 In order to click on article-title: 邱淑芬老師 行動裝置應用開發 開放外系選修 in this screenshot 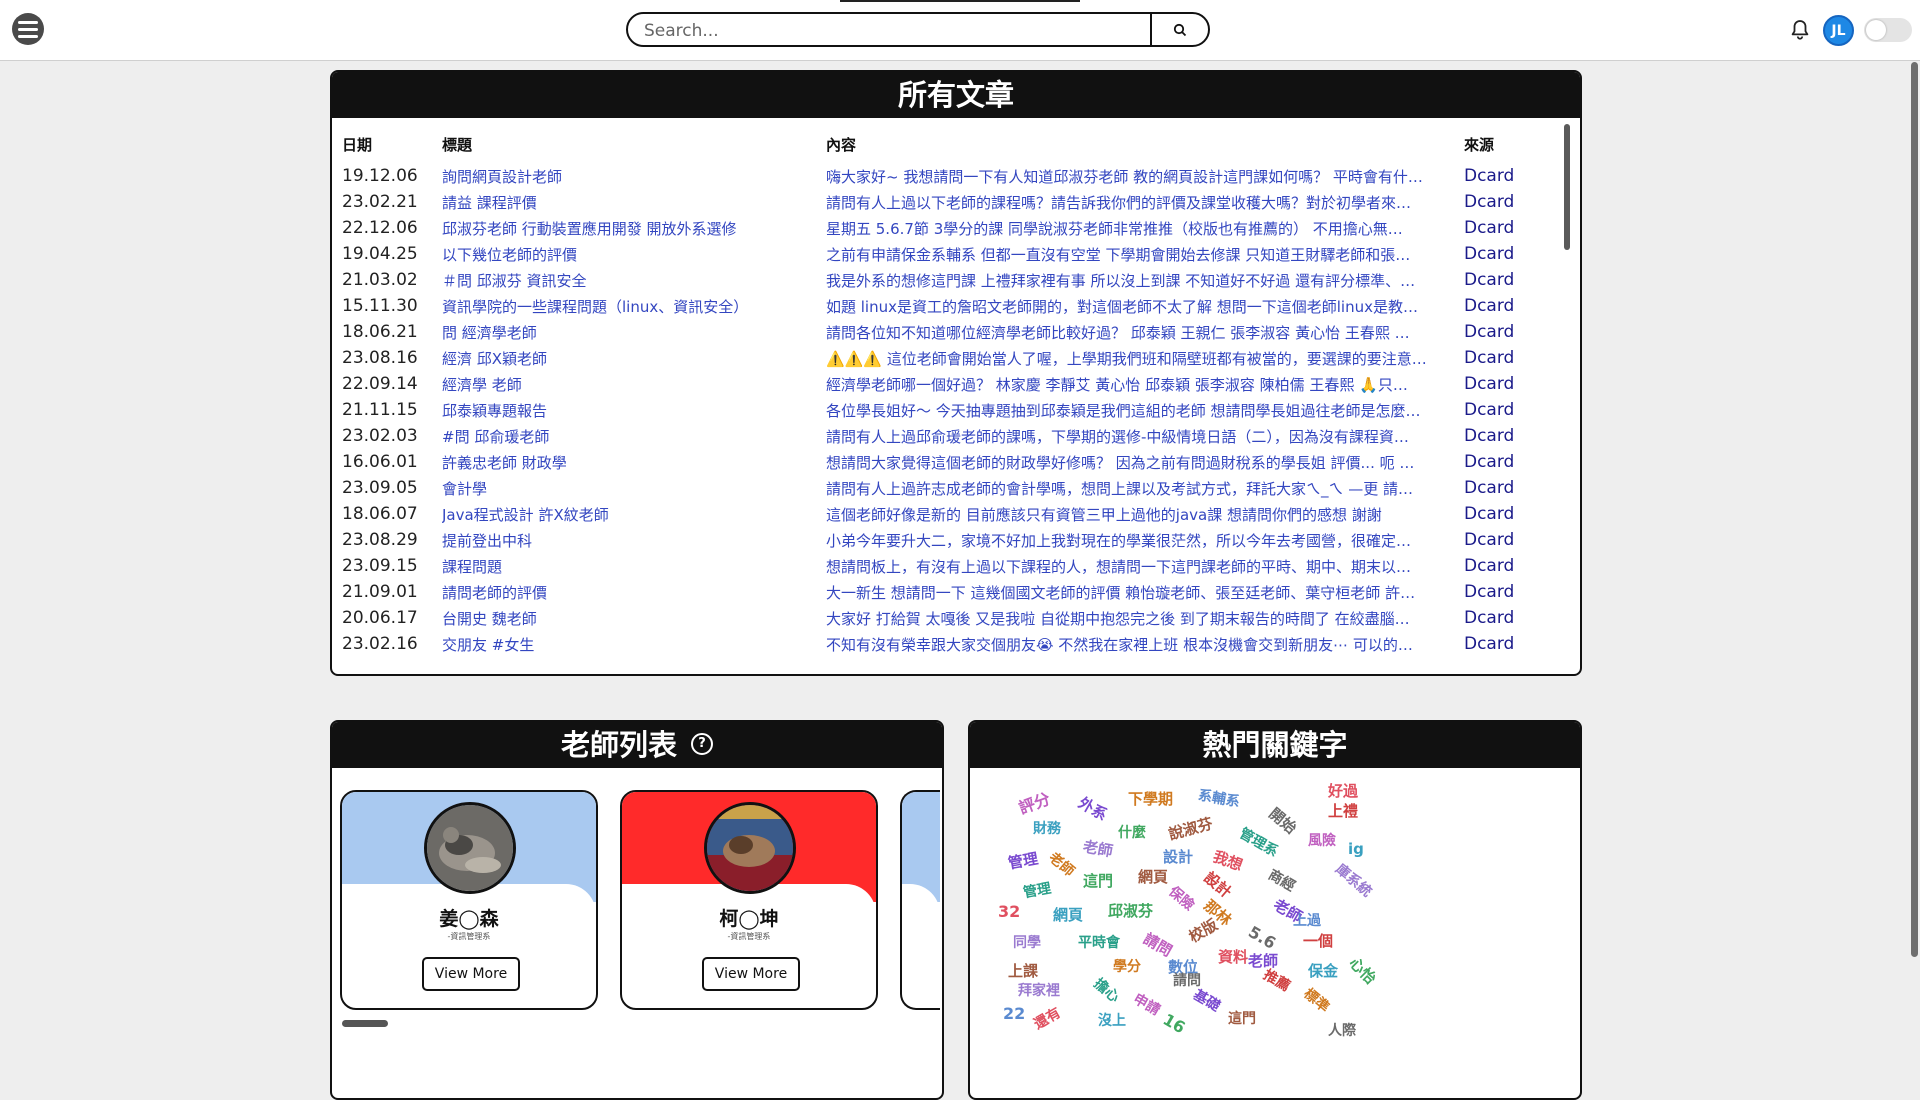, I will do `click(627, 228)`.